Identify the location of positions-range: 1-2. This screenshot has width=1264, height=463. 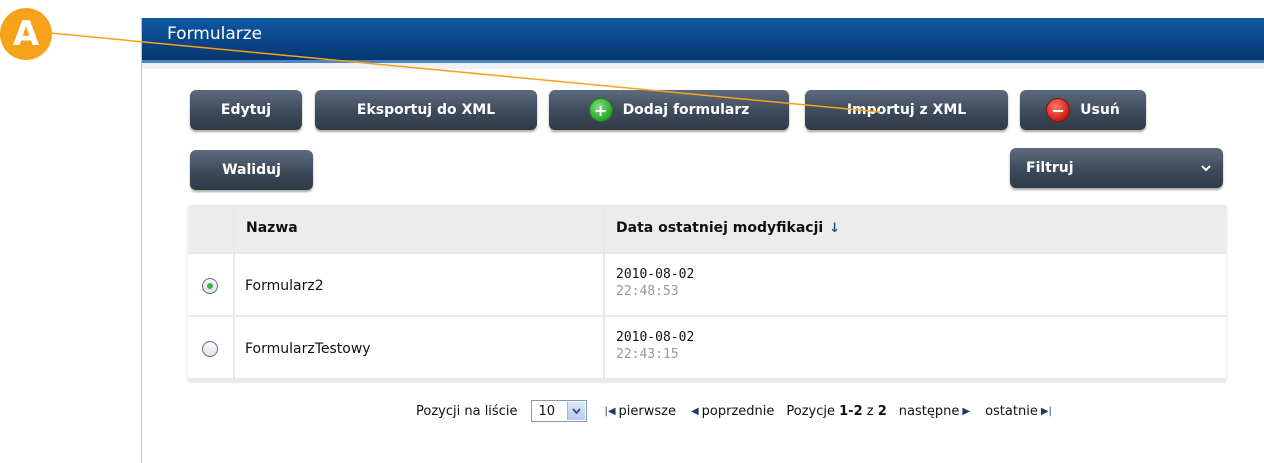
(851, 411).